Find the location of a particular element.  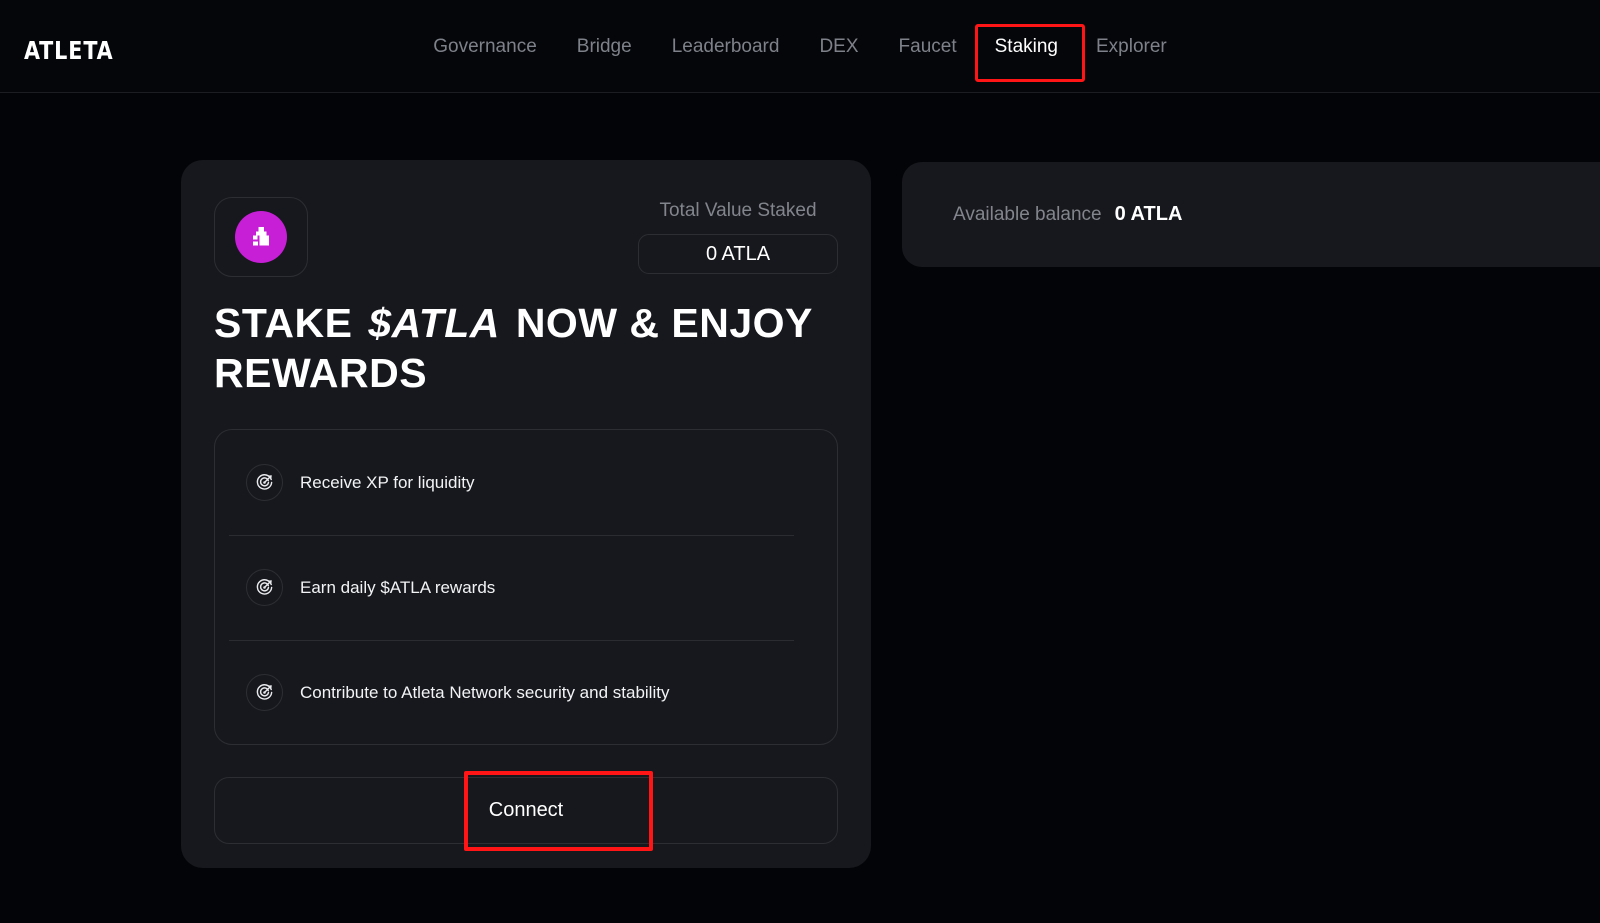

nav-item-bridge: Bridge is located at coordinates (604, 46).